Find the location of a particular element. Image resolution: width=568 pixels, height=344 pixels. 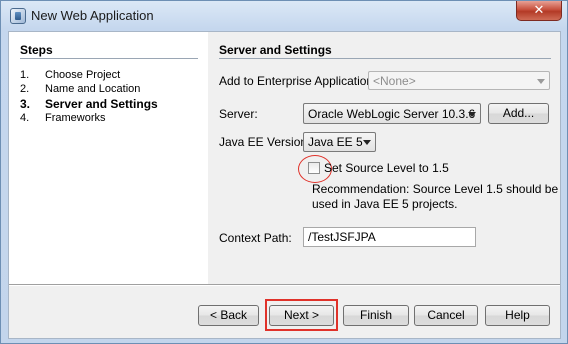

step-number: 4. is located at coordinates (25, 118).